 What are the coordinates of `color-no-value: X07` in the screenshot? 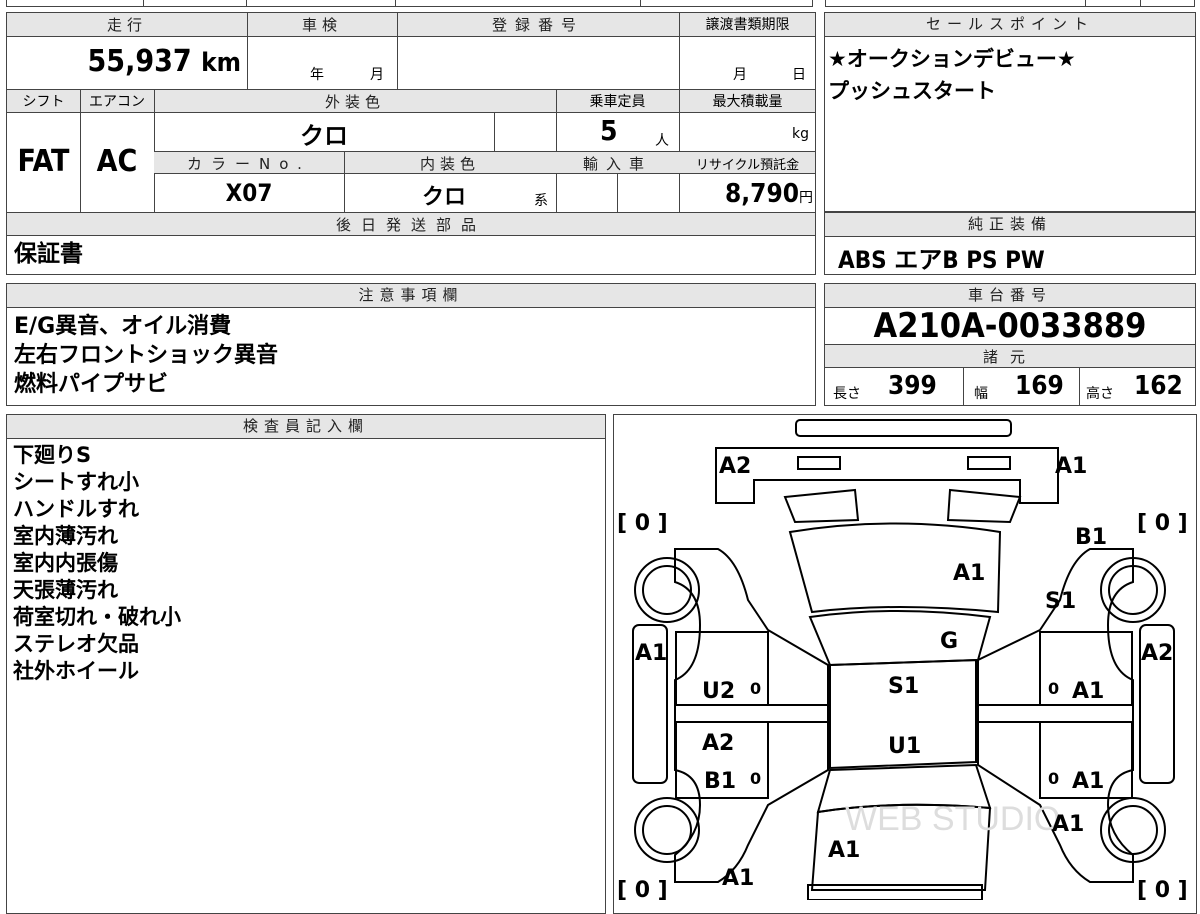 It's located at (249, 193).